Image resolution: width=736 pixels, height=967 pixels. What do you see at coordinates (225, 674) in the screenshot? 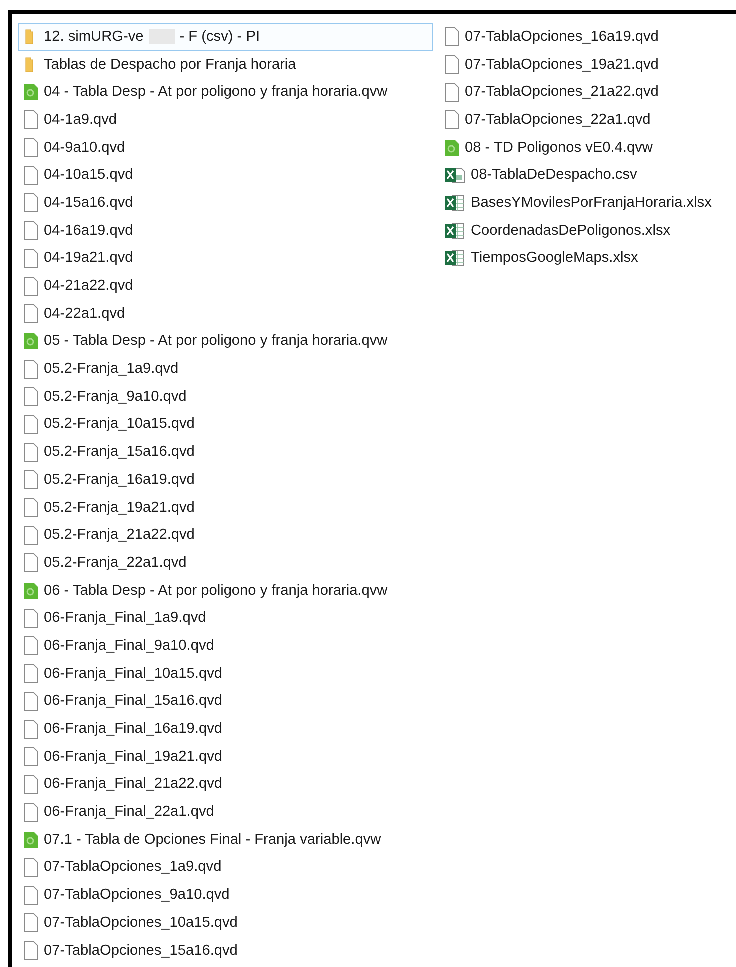
I see `file-item: 06-Franja_Final_10a15.qvd` at bounding box center [225, 674].